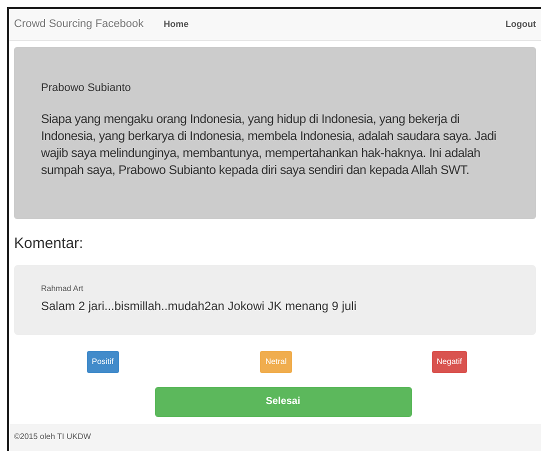  Describe the element at coordinates (176, 25) in the screenshot. I see `nav-link: Home` at that location.